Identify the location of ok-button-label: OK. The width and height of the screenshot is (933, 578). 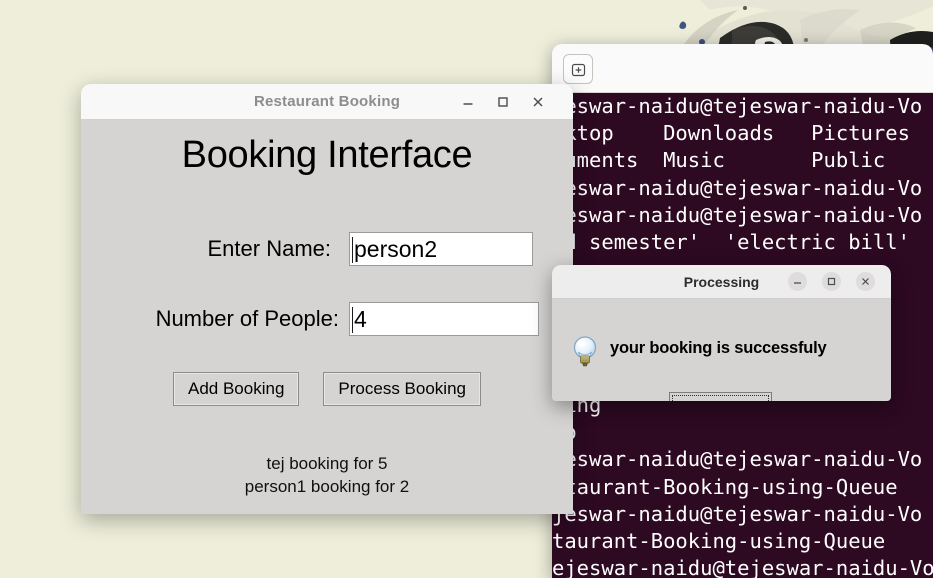
(720, 400).